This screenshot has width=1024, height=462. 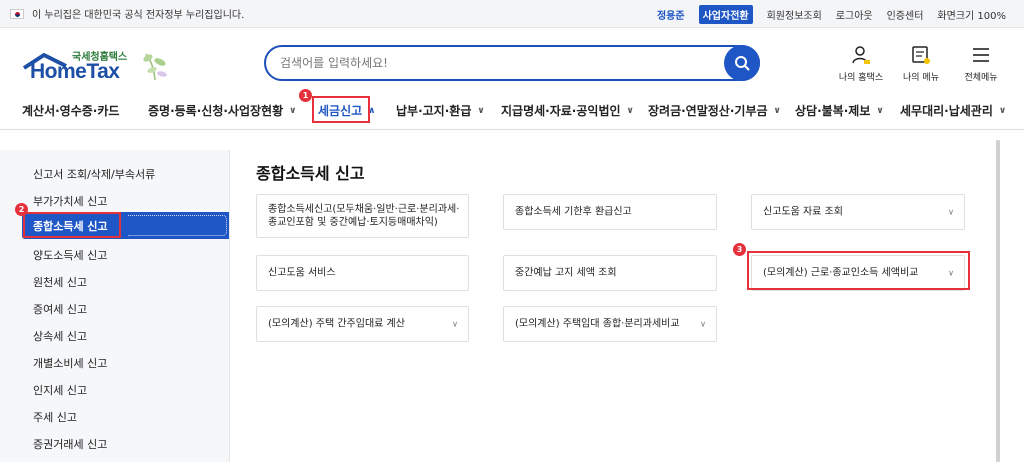 I want to click on sidebar-item-vat: 부가가치세 신고, so click(x=70, y=201).